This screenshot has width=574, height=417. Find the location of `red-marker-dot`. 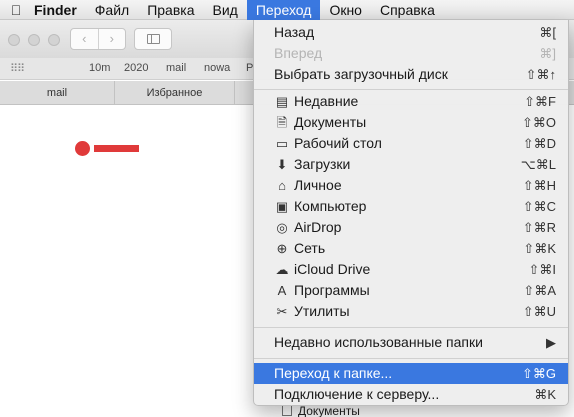

red-marker-dot is located at coordinates (82, 148).